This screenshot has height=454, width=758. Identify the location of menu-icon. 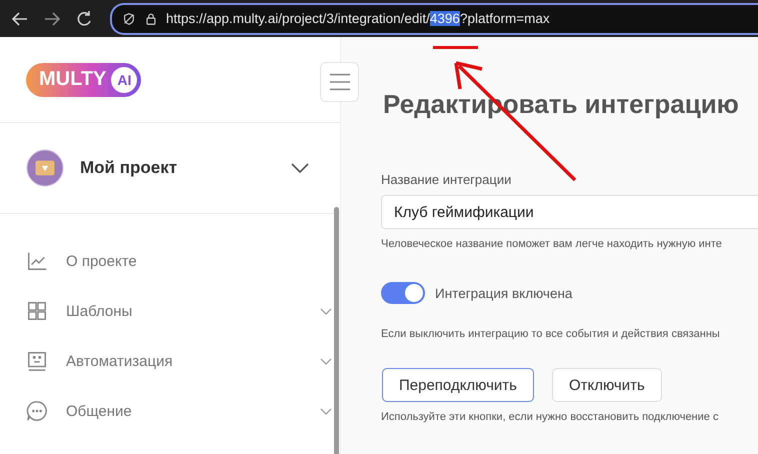
(339, 82).